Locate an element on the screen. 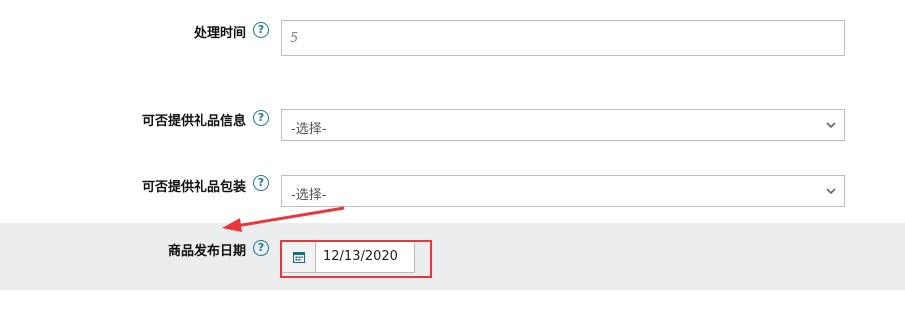 The width and height of the screenshot is (905, 314). gift-wrap-help-icon: ? is located at coordinates (261, 183).